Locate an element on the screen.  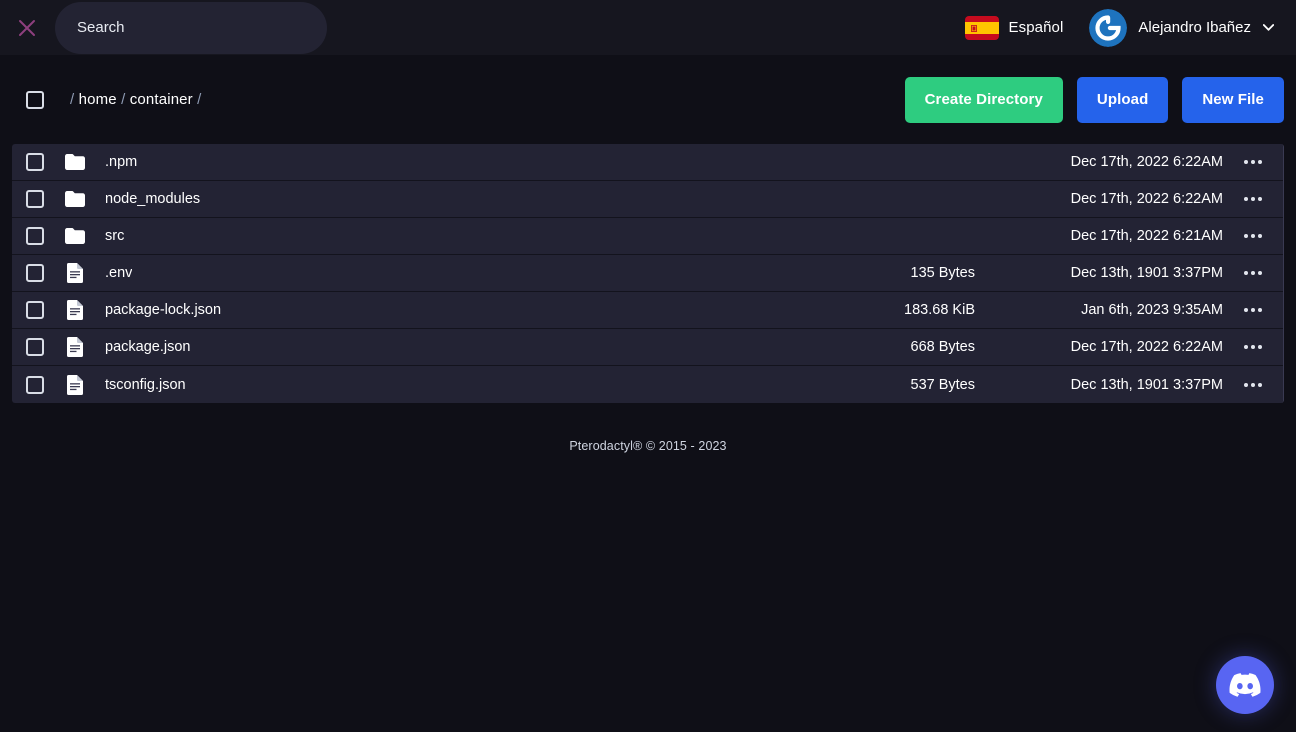
footer: Pterodactyl® © 2015 - 2023 is located at coordinates (648, 446).